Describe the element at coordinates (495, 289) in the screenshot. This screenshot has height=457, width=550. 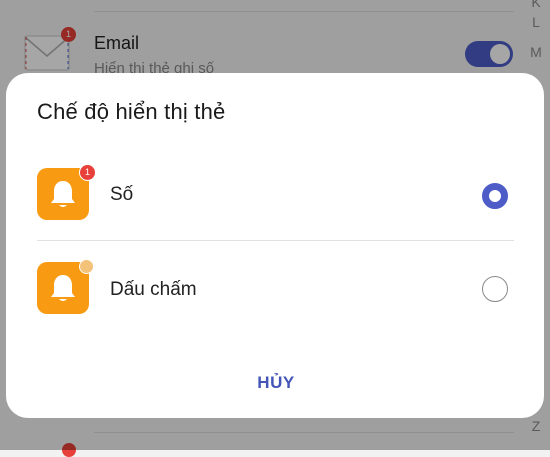
I see `radio-unselected` at that location.